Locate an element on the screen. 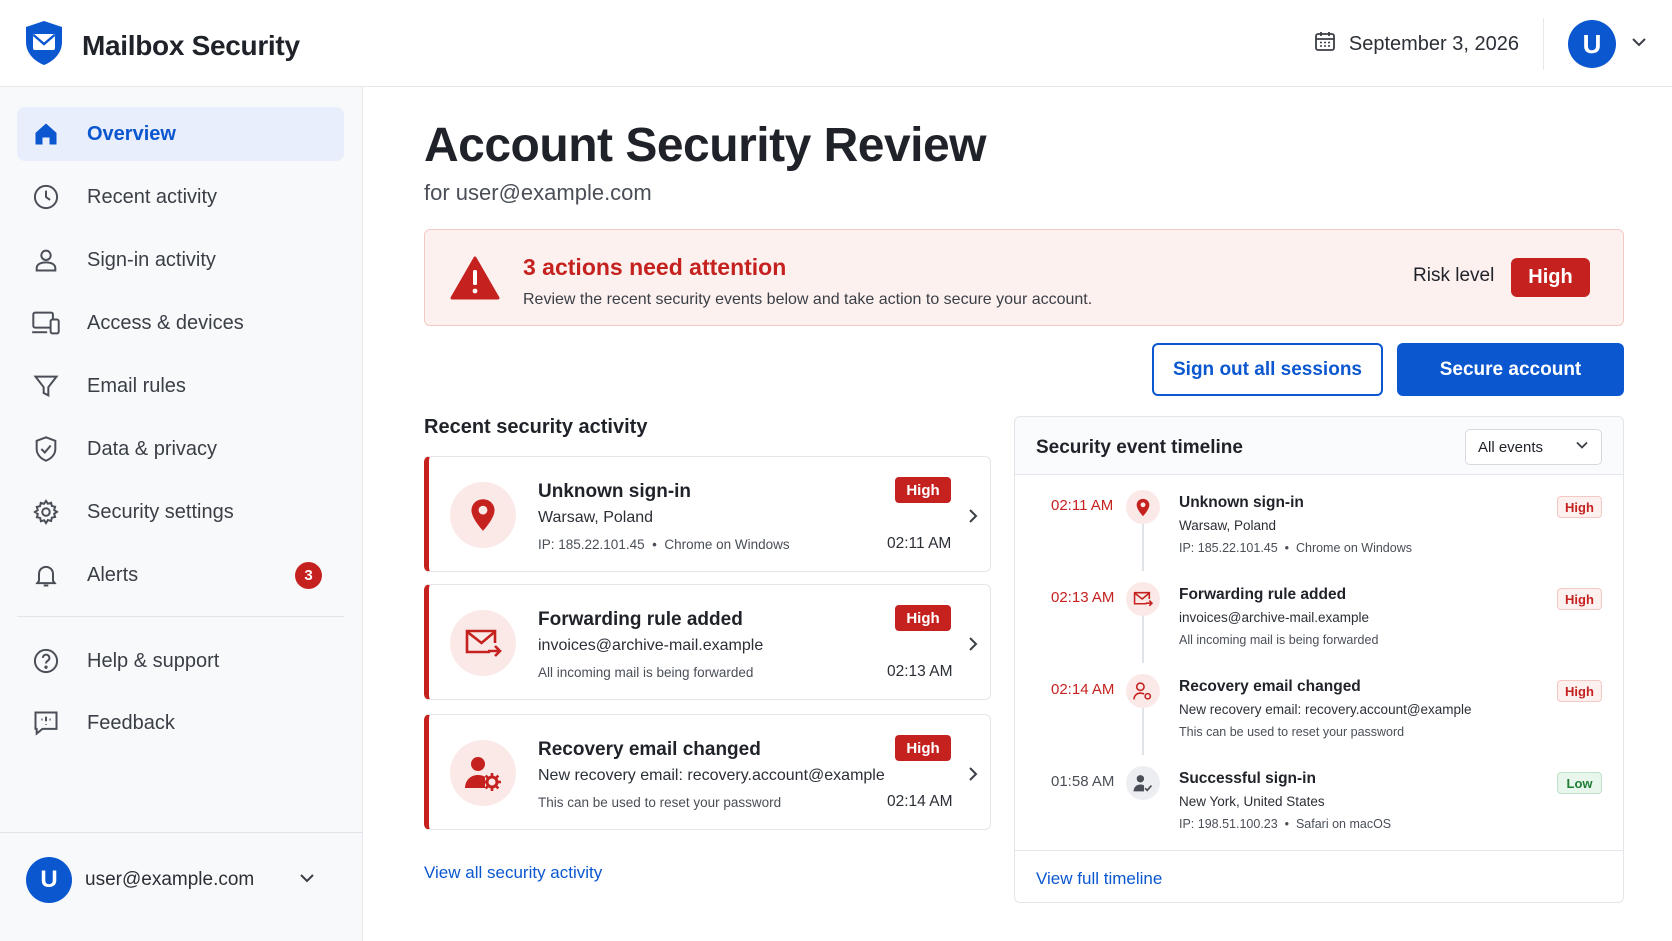  user-check-icon is located at coordinates (1143, 783).